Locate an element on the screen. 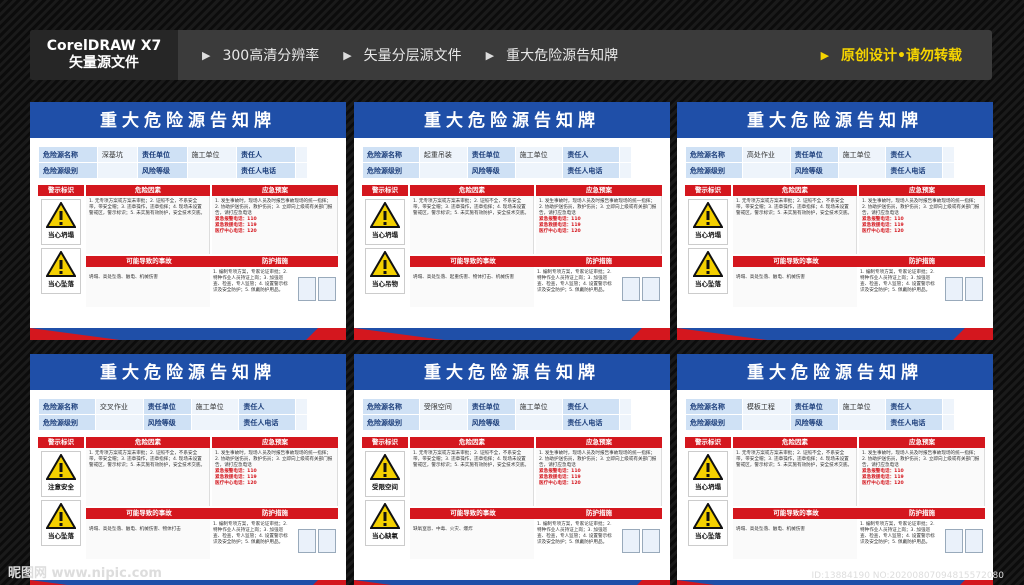 Image resolution: width=1024 pixels, height=585 pixels. accident-text: 缺氧窒息、中毒、火灾、爆炸 is located at coordinates (472, 539).